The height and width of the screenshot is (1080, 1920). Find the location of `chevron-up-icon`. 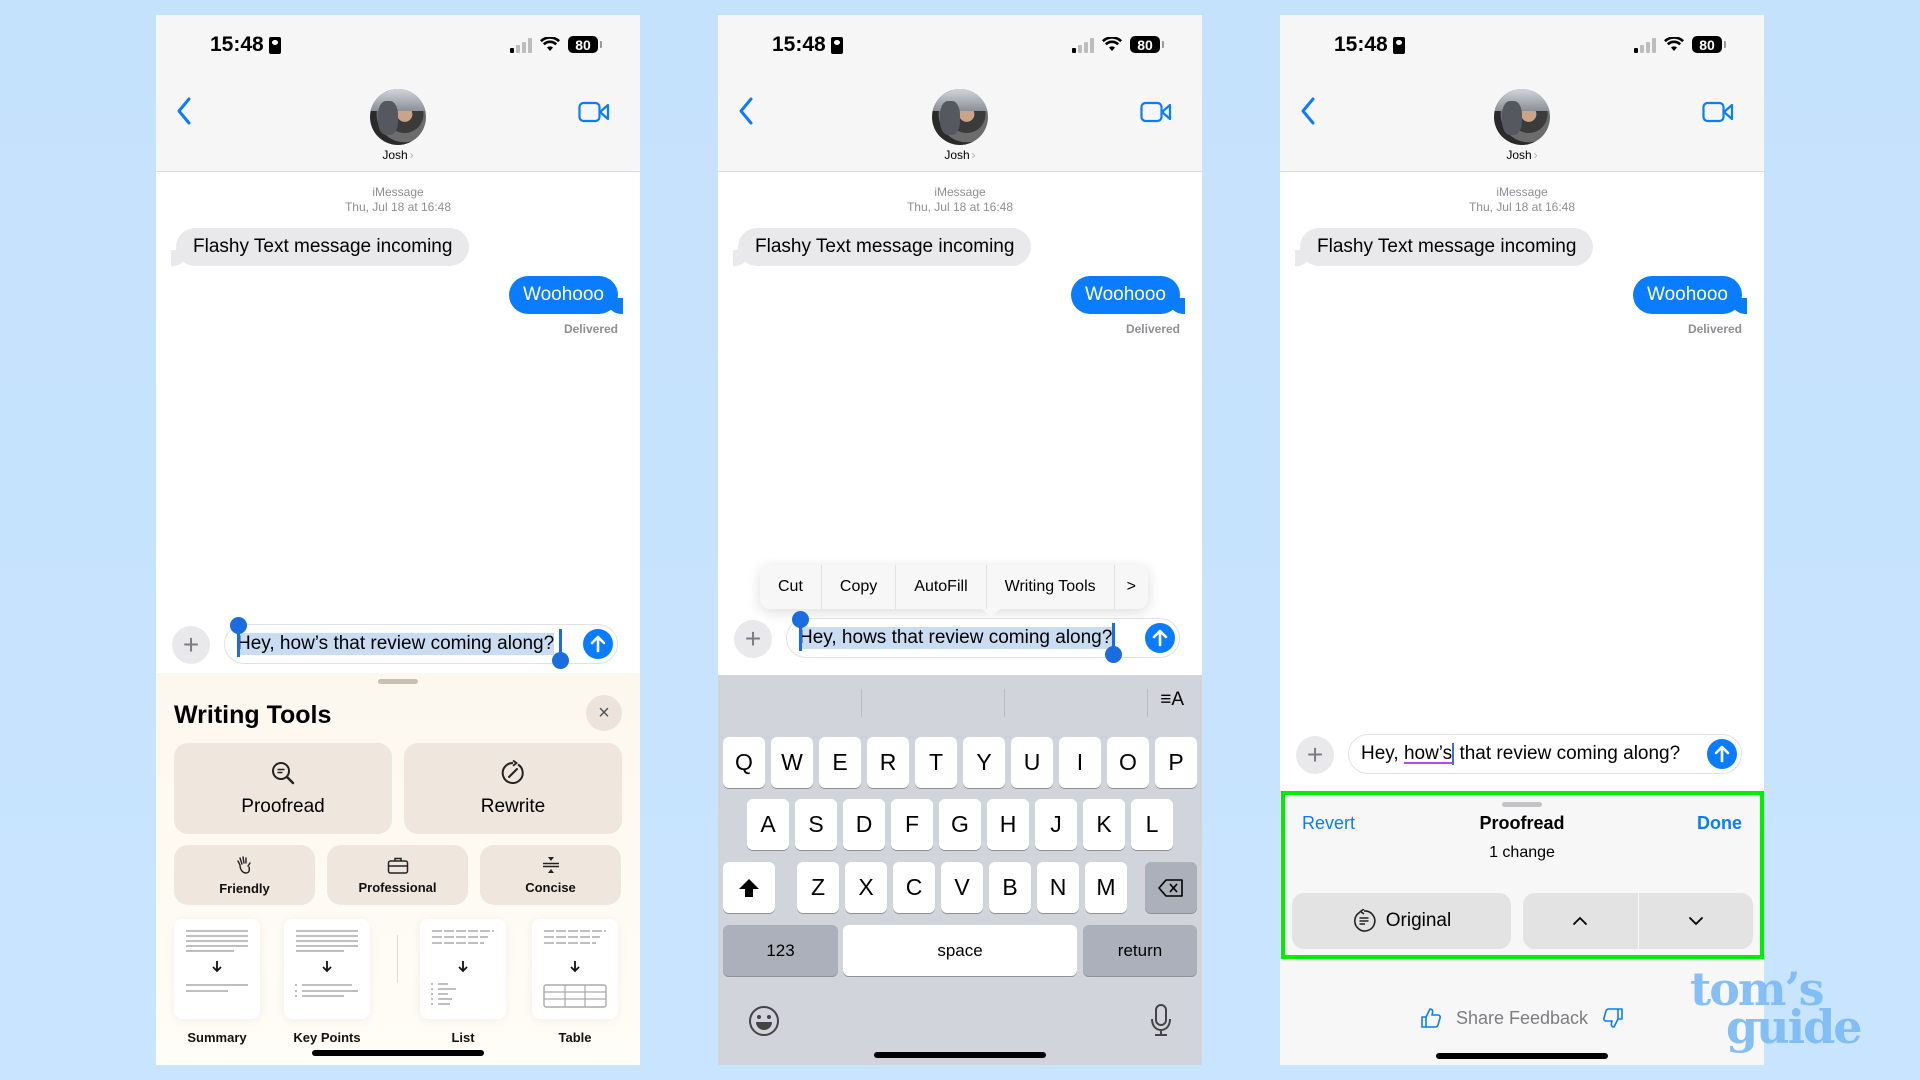

chevron-up-icon is located at coordinates (1580, 920).